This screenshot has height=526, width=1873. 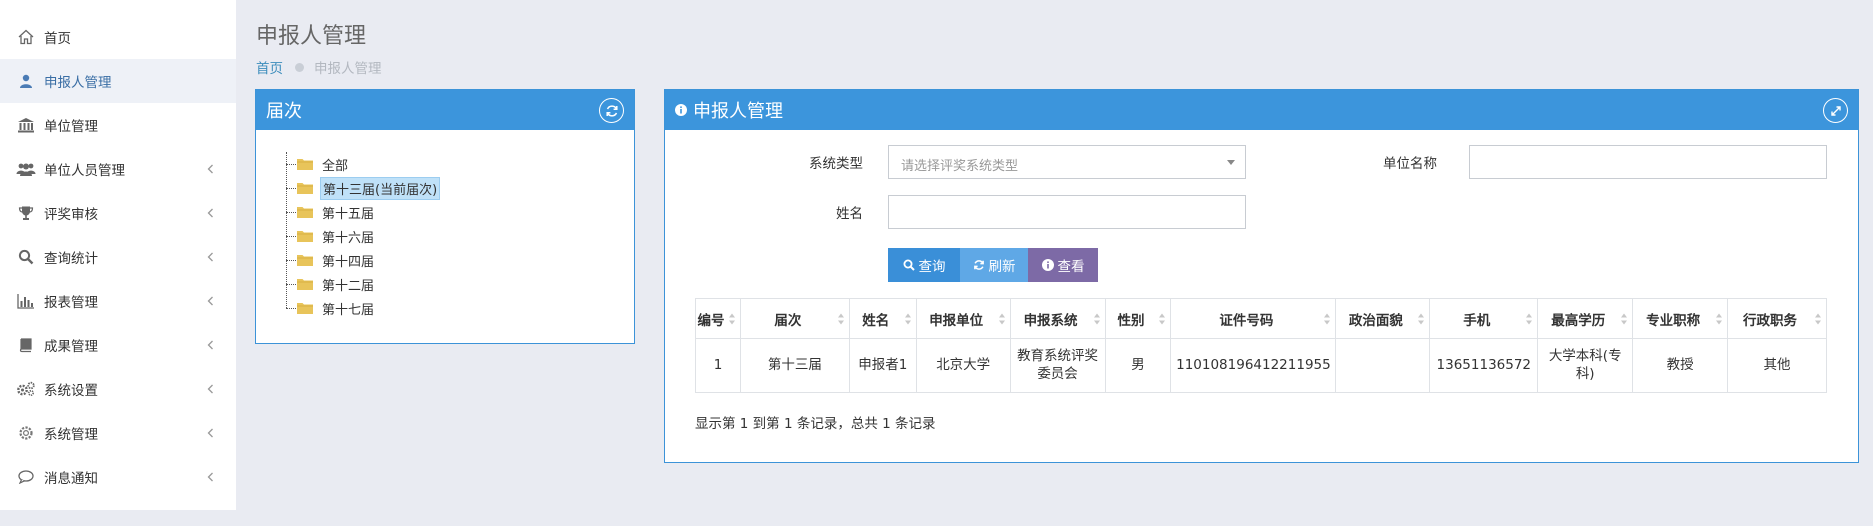 What do you see at coordinates (1138, 365) in the screenshot?
I see `table-cell: 男` at bounding box center [1138, 365].